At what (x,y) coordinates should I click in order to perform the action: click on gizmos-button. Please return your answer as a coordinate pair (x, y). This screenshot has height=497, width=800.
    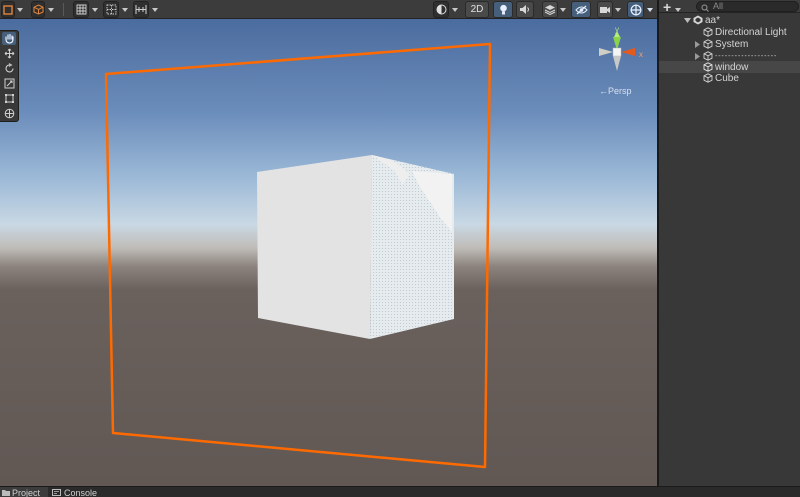
    Looking at the image, I should click on (635, 9).